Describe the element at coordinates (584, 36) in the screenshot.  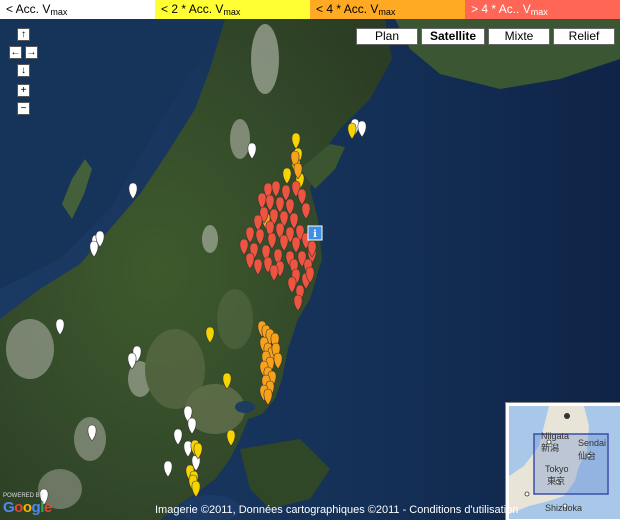
I see `map-type-relief-button: Relief` at that location.